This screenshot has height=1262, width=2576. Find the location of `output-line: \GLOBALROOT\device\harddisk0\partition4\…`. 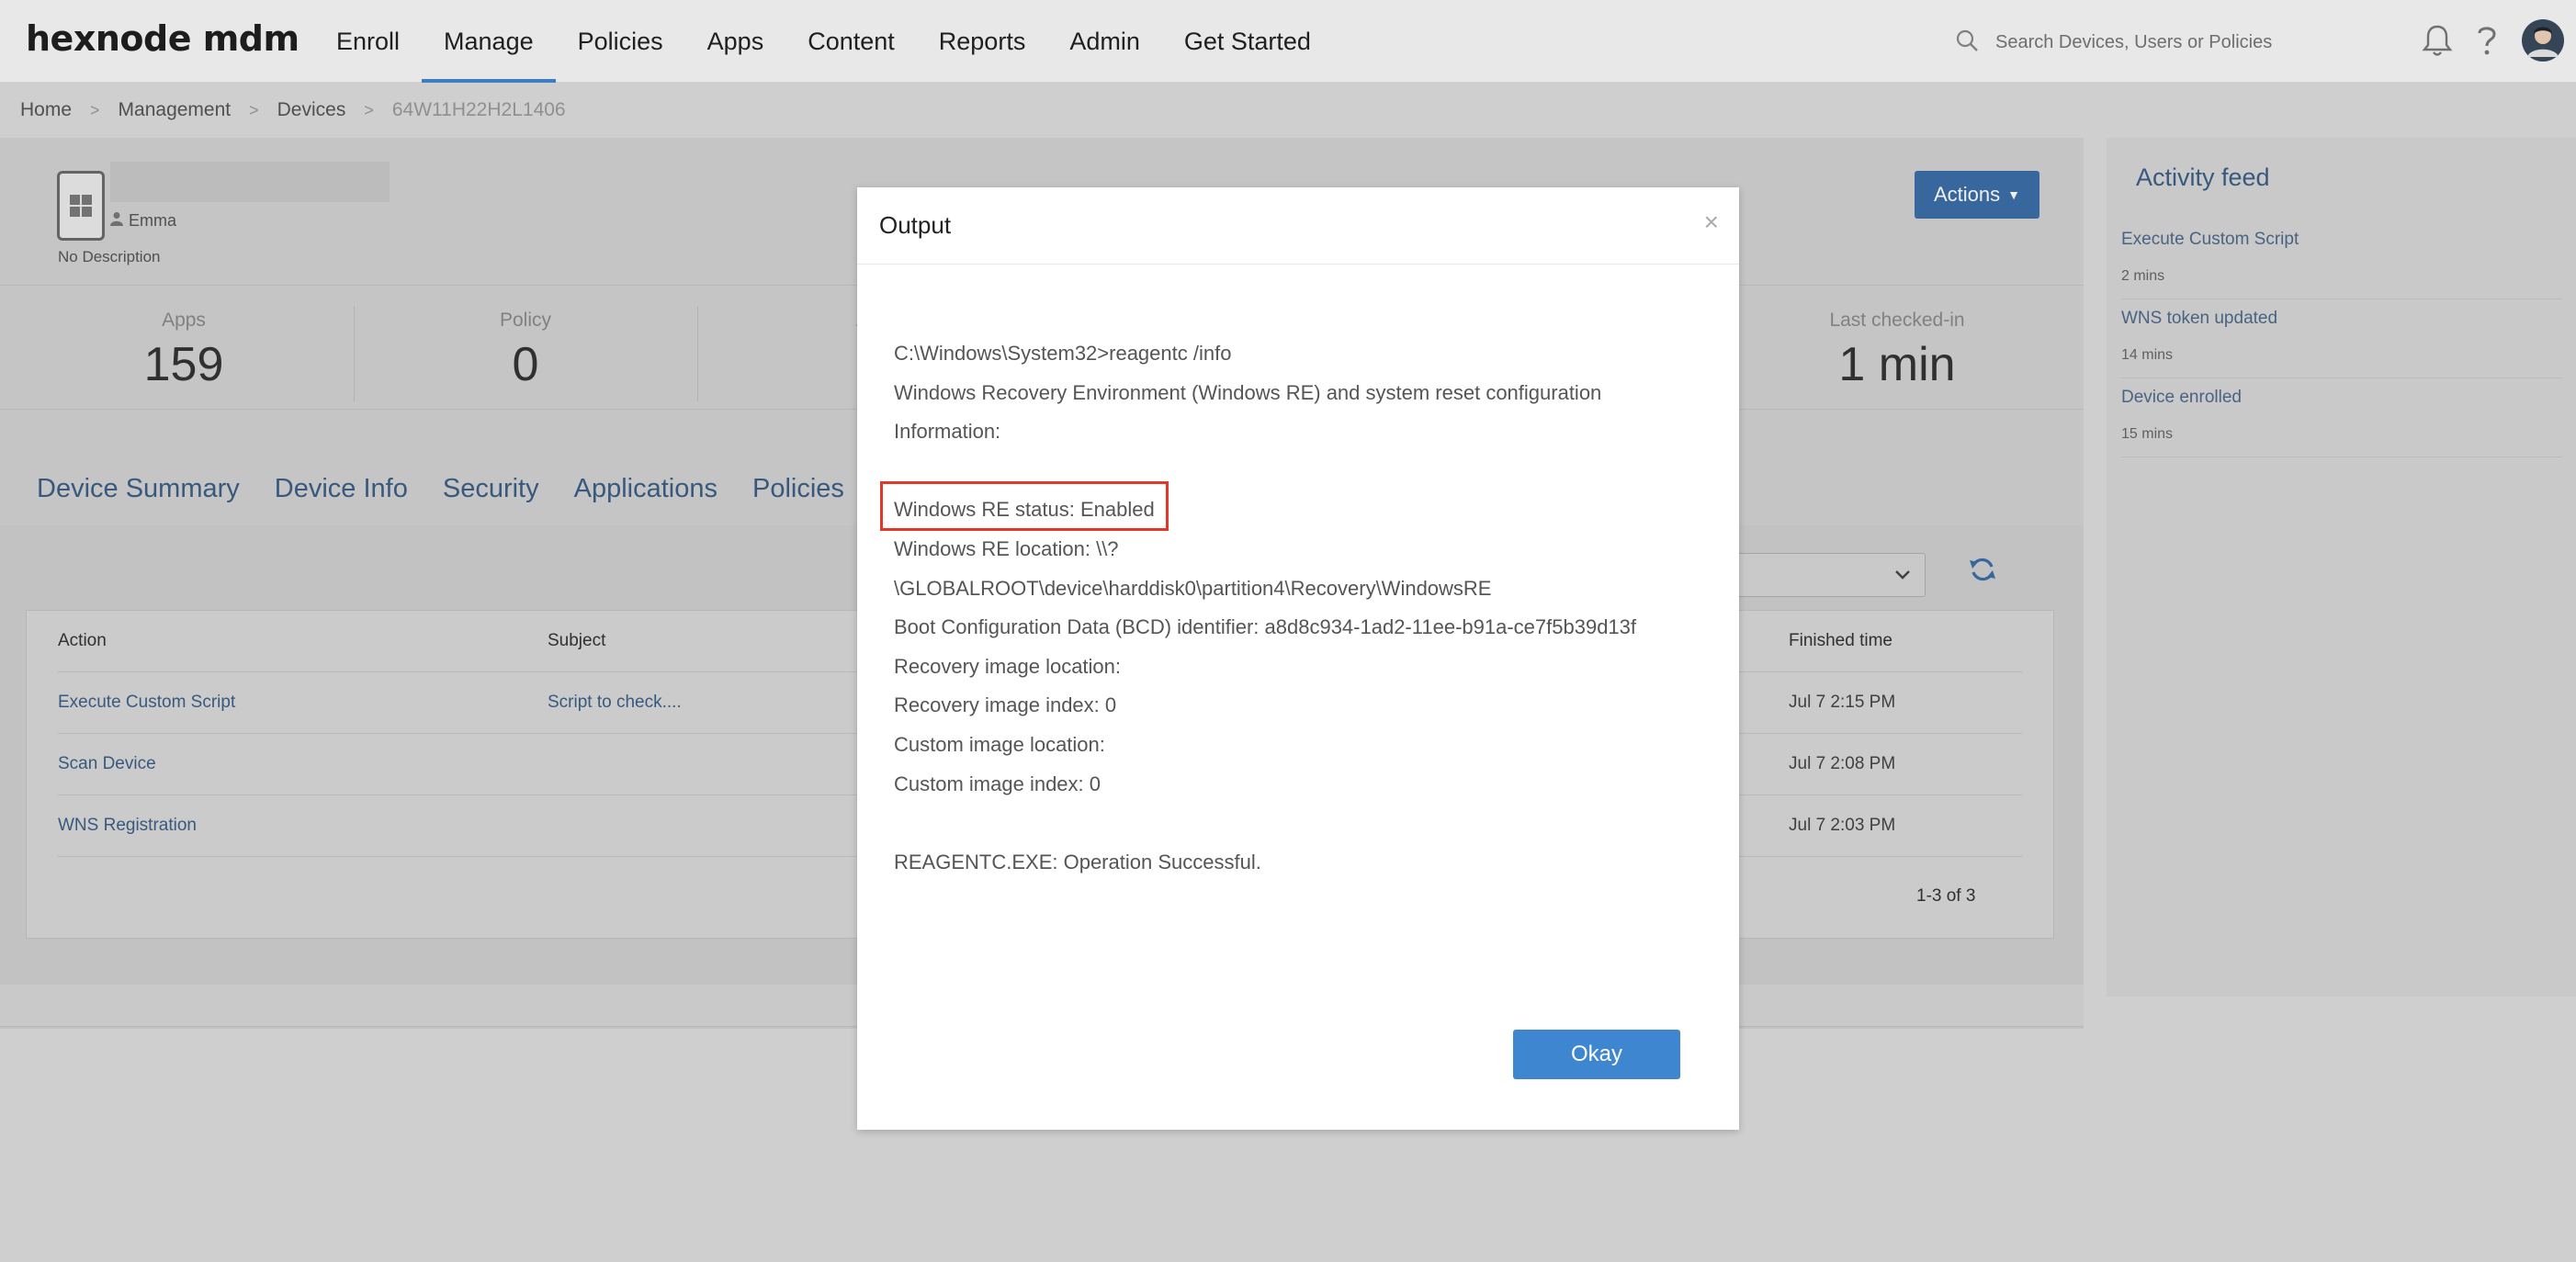

output-line: \GLOBALROOT\device\harddisk0\partition4\… is located at coordinates (1193, 588).